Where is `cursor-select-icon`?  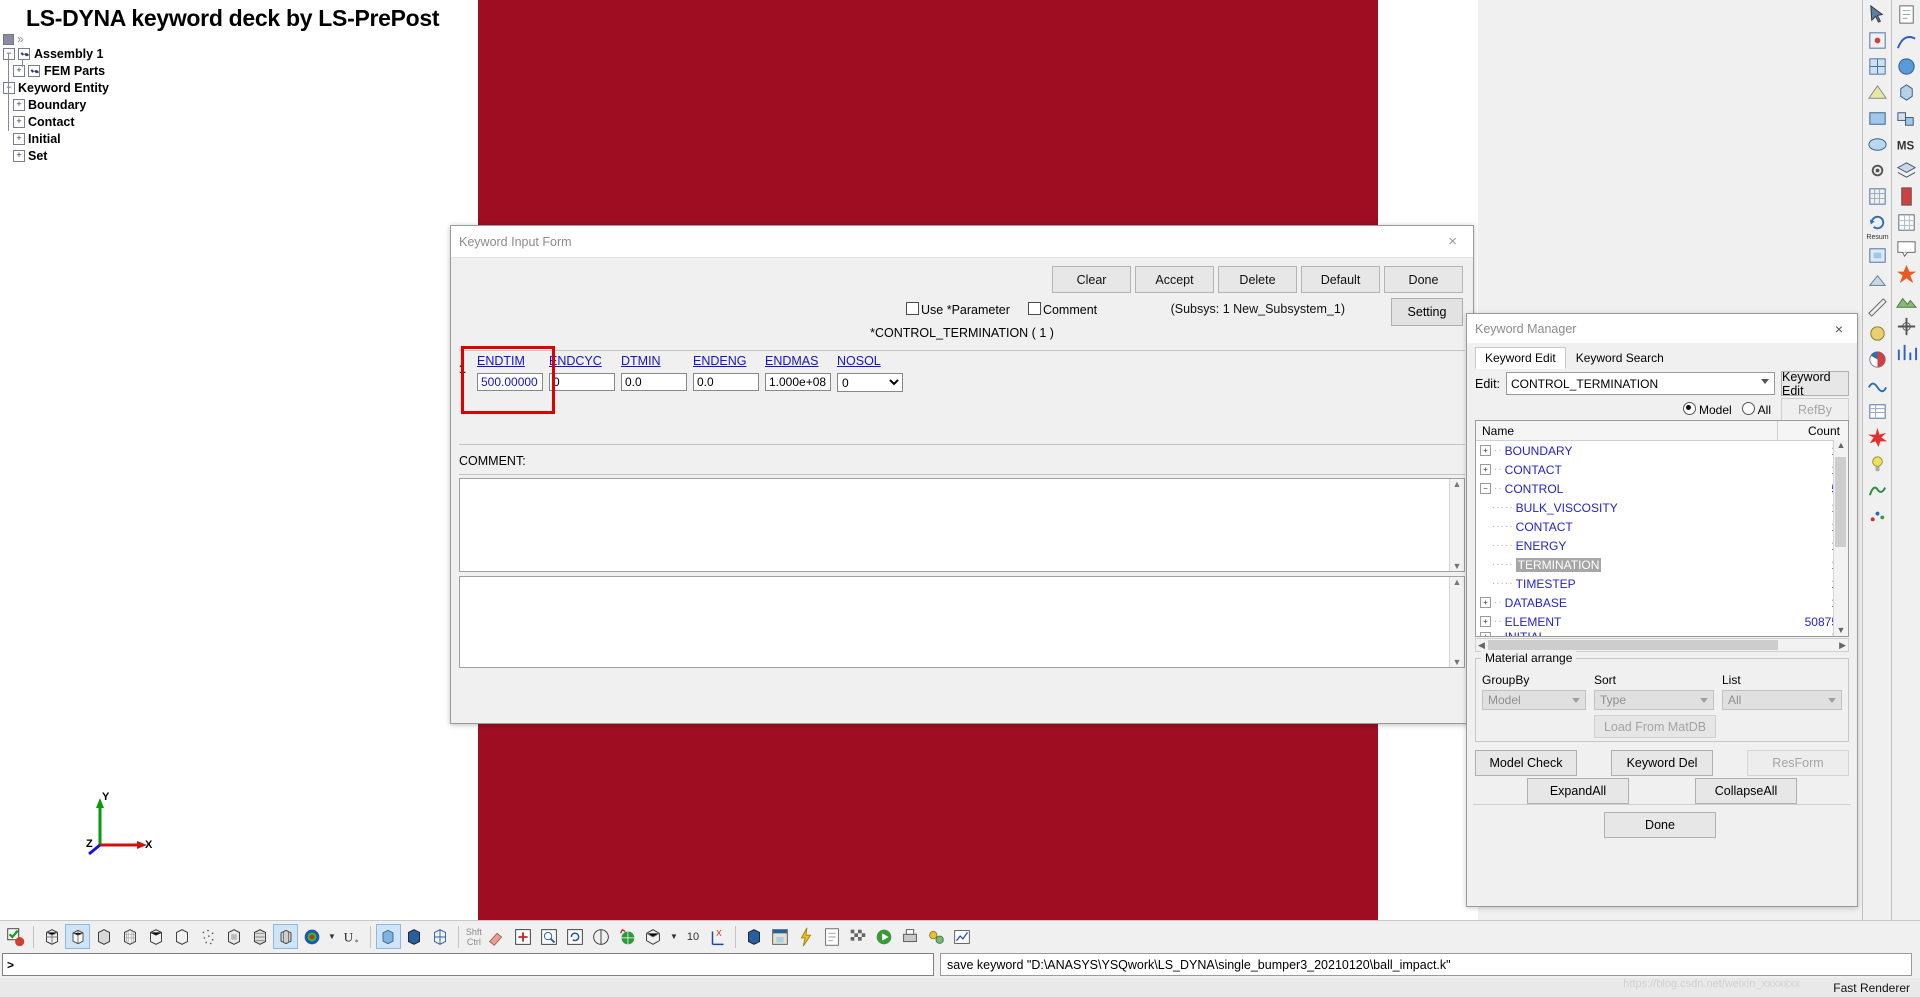
cursor-select-icon is located at coordinates (1877, 14).